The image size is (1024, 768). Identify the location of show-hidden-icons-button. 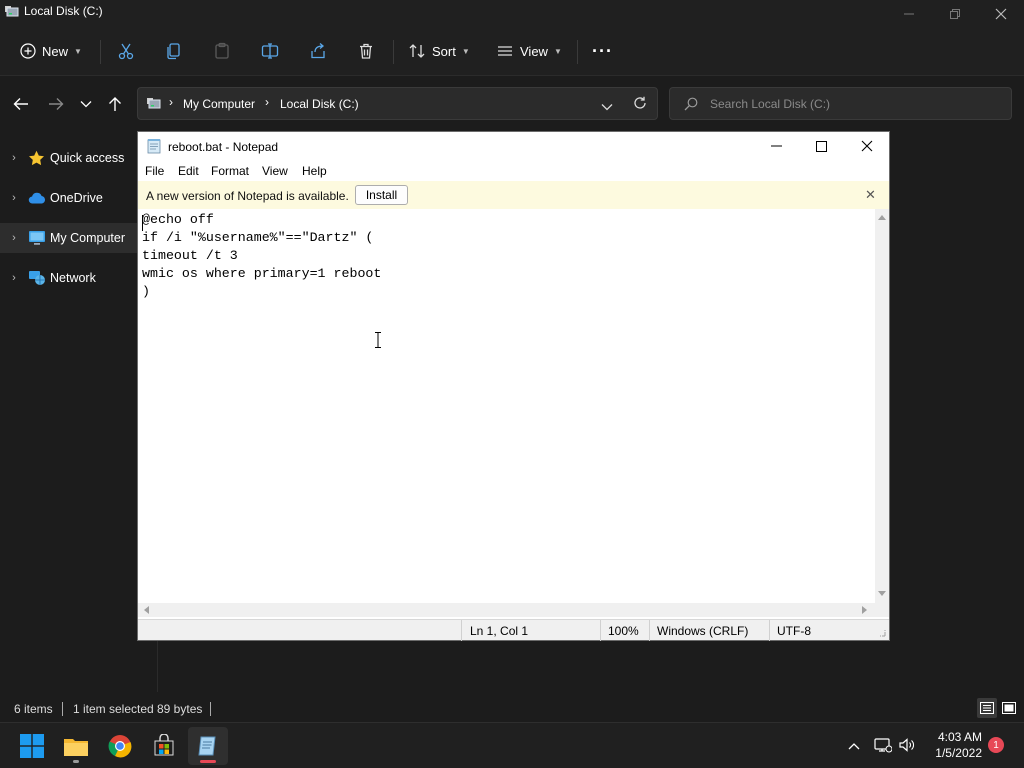
(854, 746).